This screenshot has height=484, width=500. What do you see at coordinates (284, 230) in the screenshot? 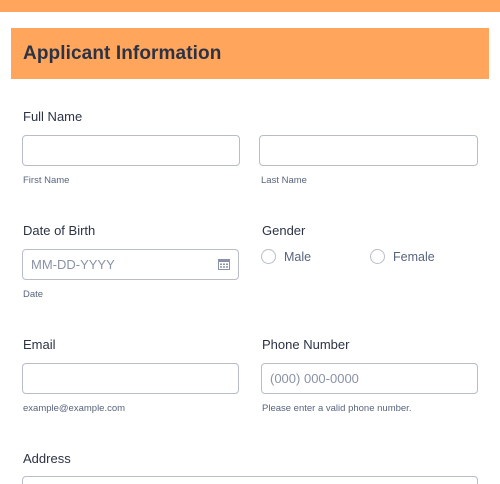
I see `gender-label: Gender` at bounding box center [284, 230].